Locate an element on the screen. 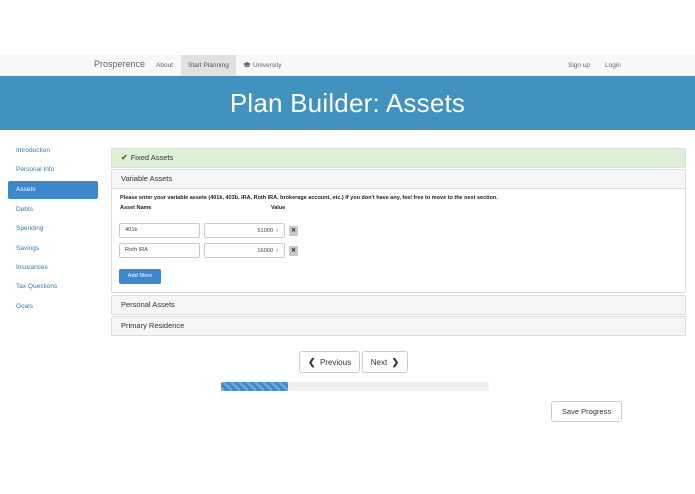 The image size is (695, 494). chevron-right-icon: ❯ is located at coordinates (395, 362).